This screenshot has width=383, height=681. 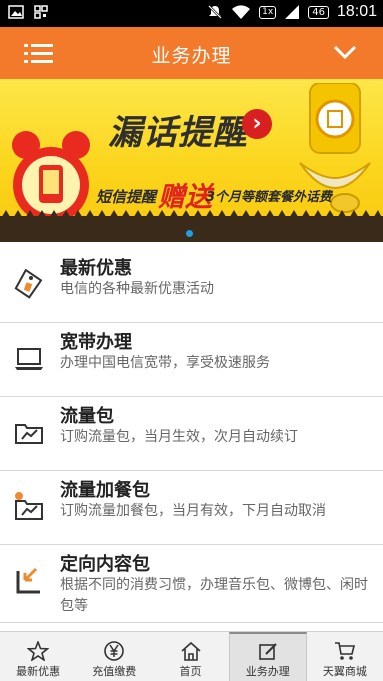 I want to click on network-type-badge: 1x, so click(x=268, y=12).